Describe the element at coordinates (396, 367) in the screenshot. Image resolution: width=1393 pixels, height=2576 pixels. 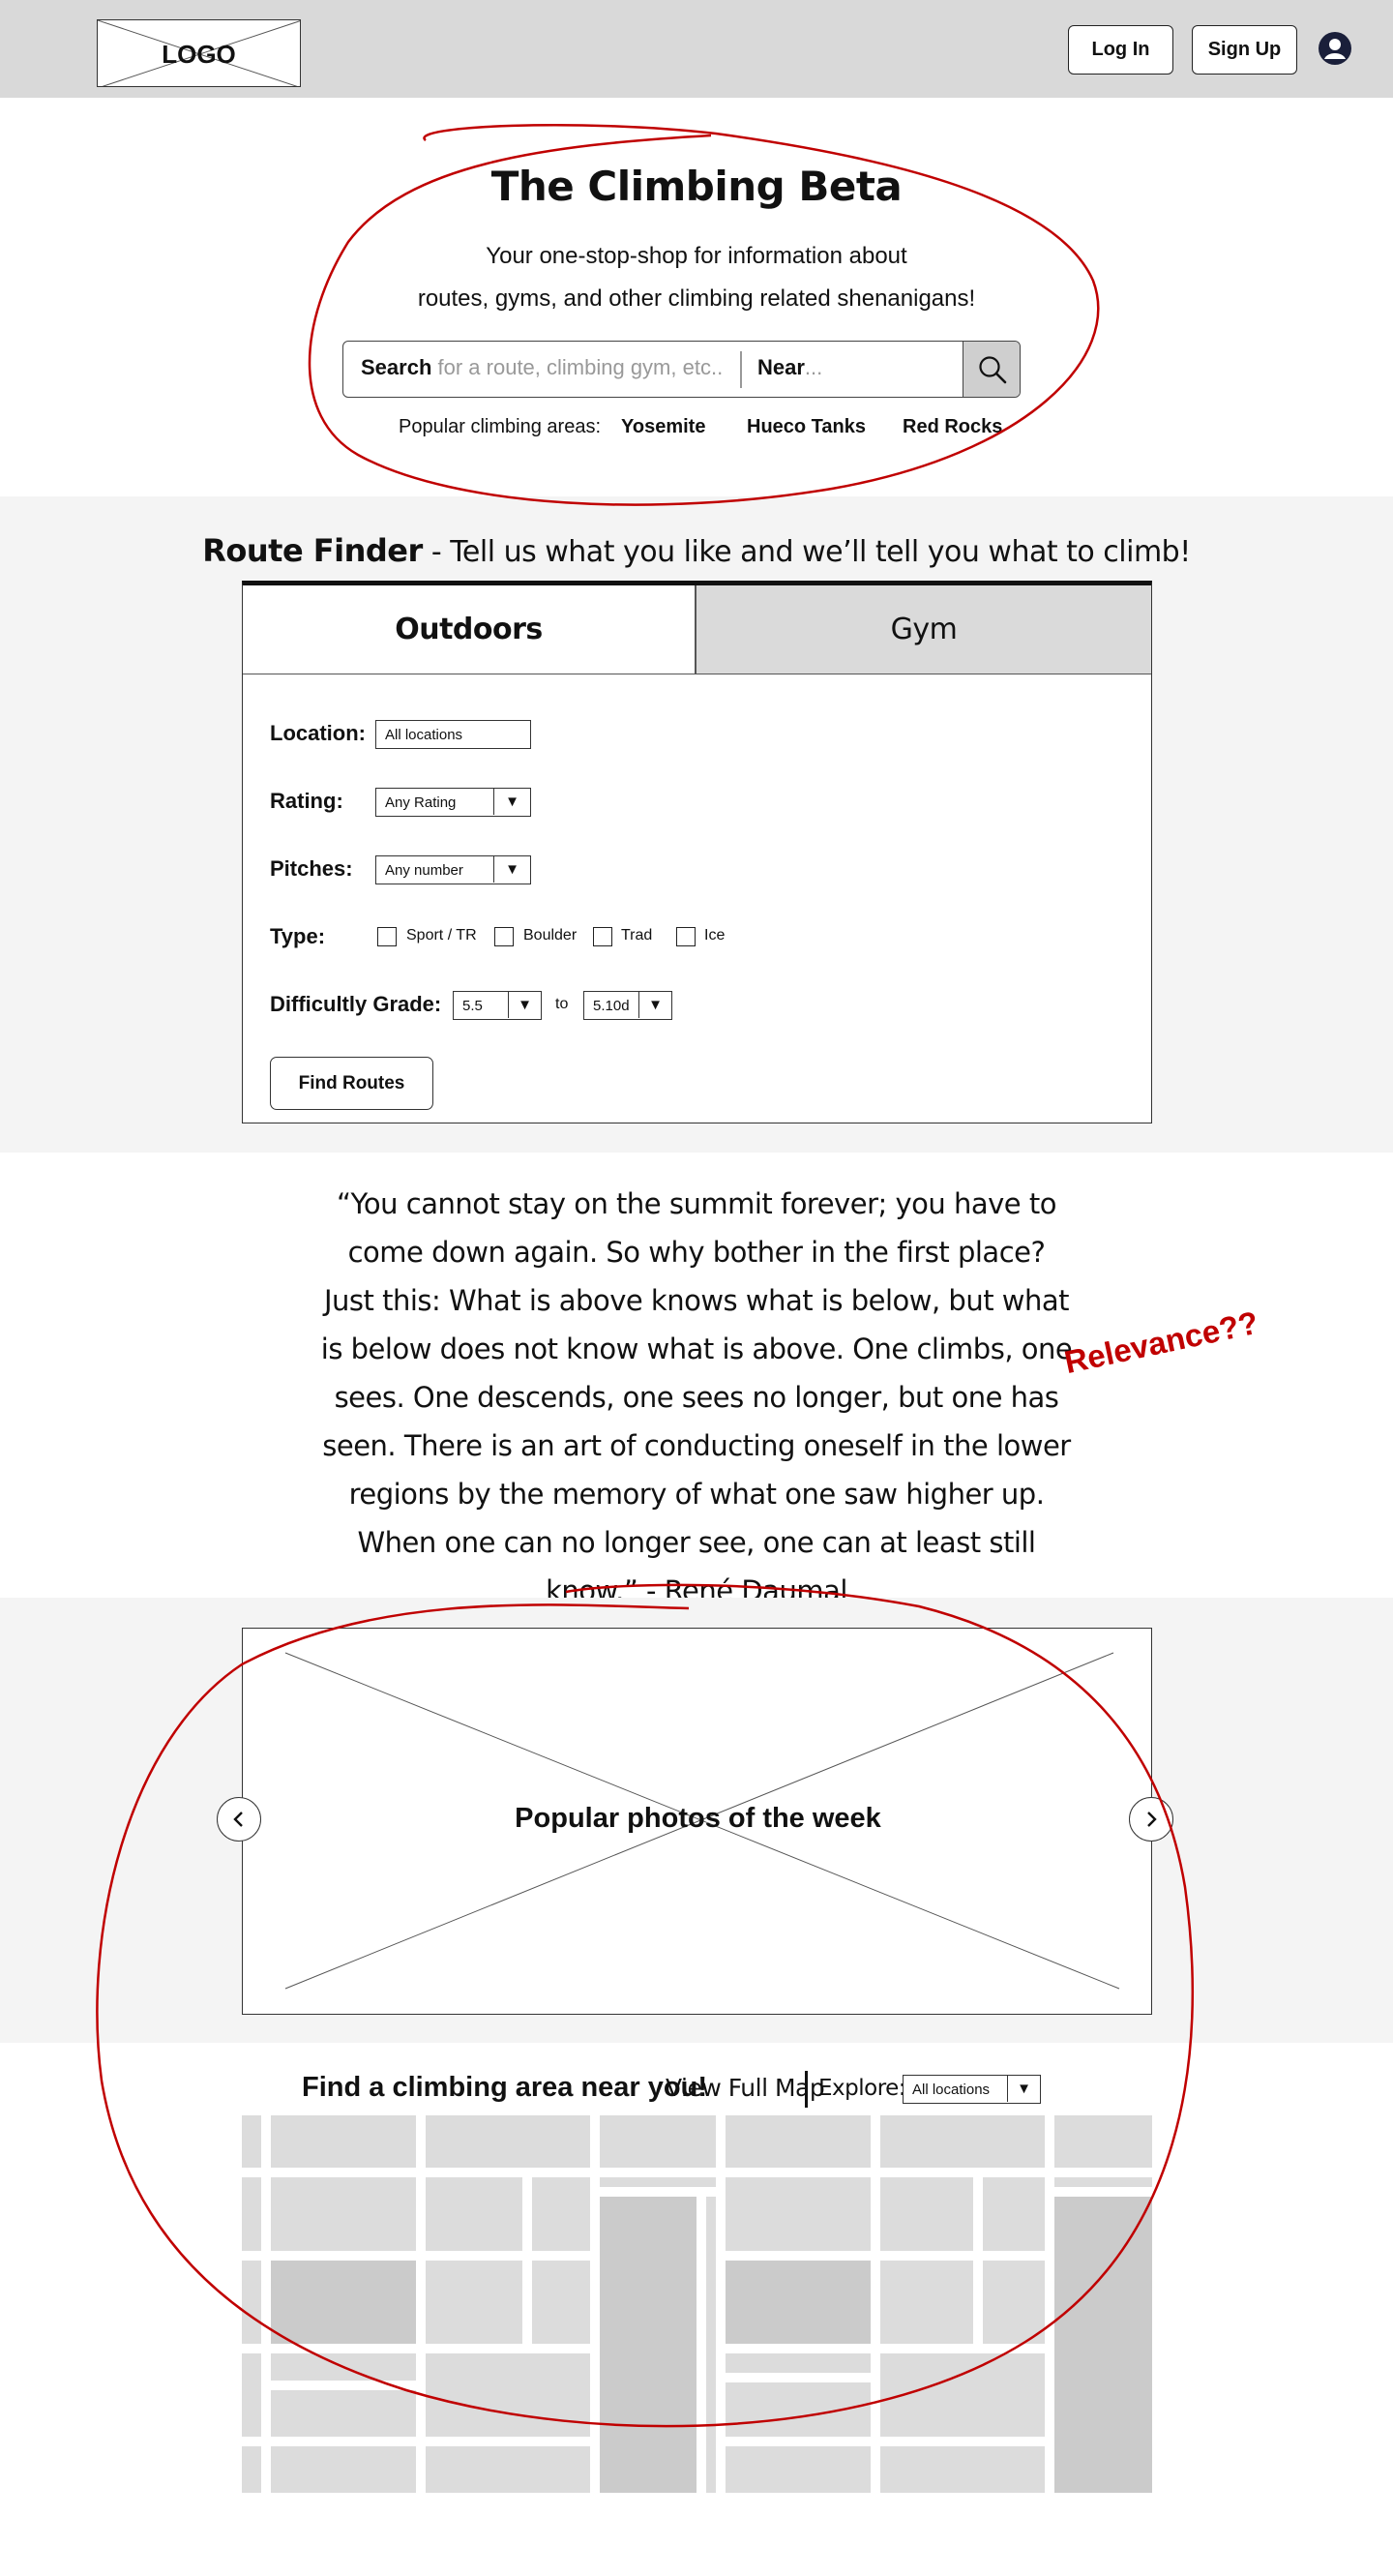
I see `search-input-label: Search` at that location.